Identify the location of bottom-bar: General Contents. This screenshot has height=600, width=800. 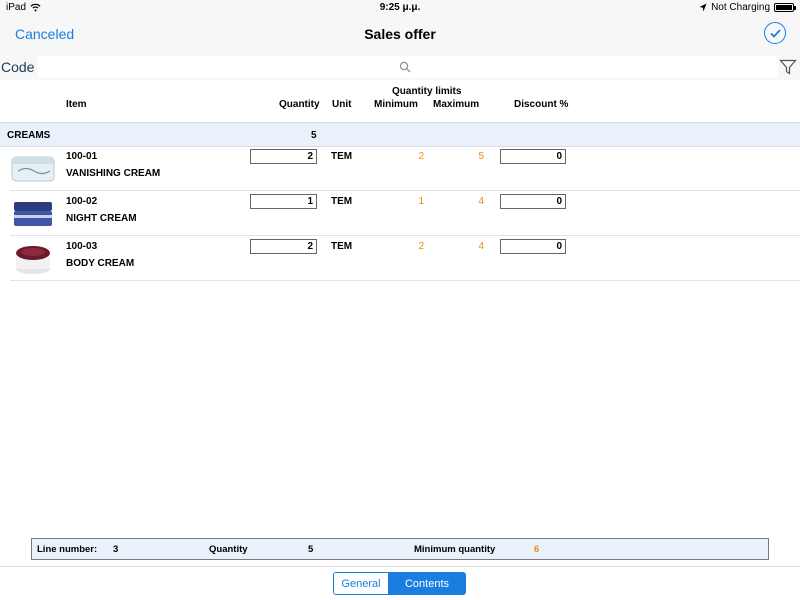
(400, 583).